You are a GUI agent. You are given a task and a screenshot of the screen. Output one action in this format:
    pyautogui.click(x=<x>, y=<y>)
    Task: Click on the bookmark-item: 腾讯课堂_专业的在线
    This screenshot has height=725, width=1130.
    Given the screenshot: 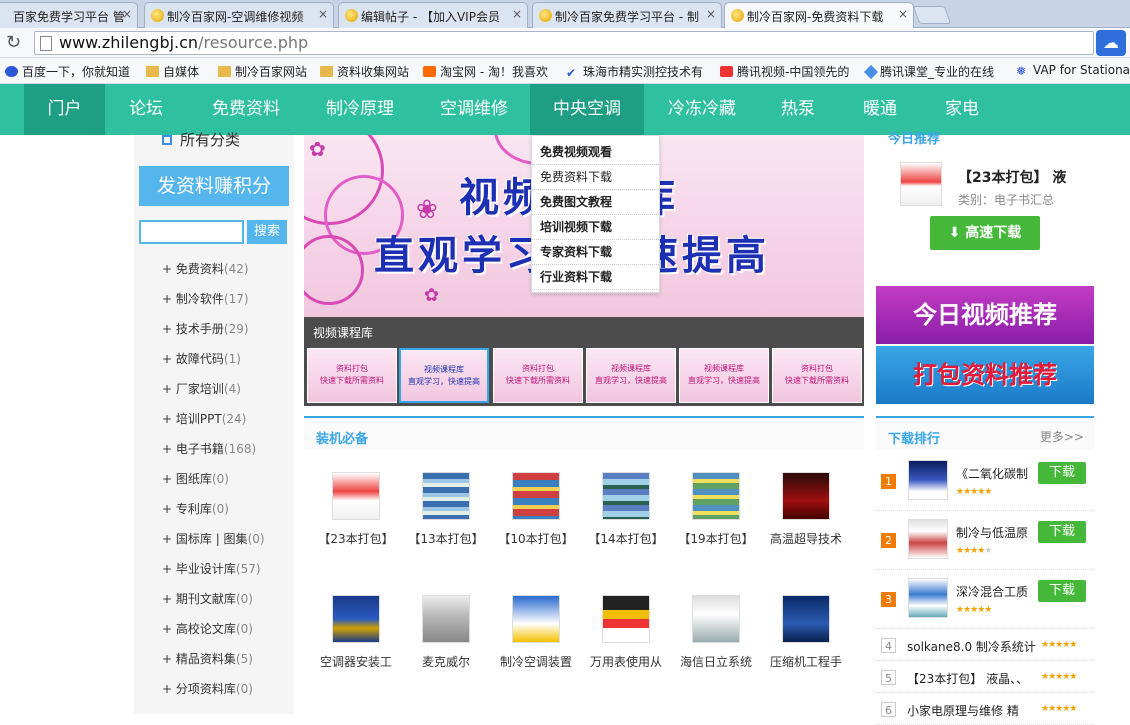 What is the action you would take?
    pyautogui.click(x=928, y=71)
    